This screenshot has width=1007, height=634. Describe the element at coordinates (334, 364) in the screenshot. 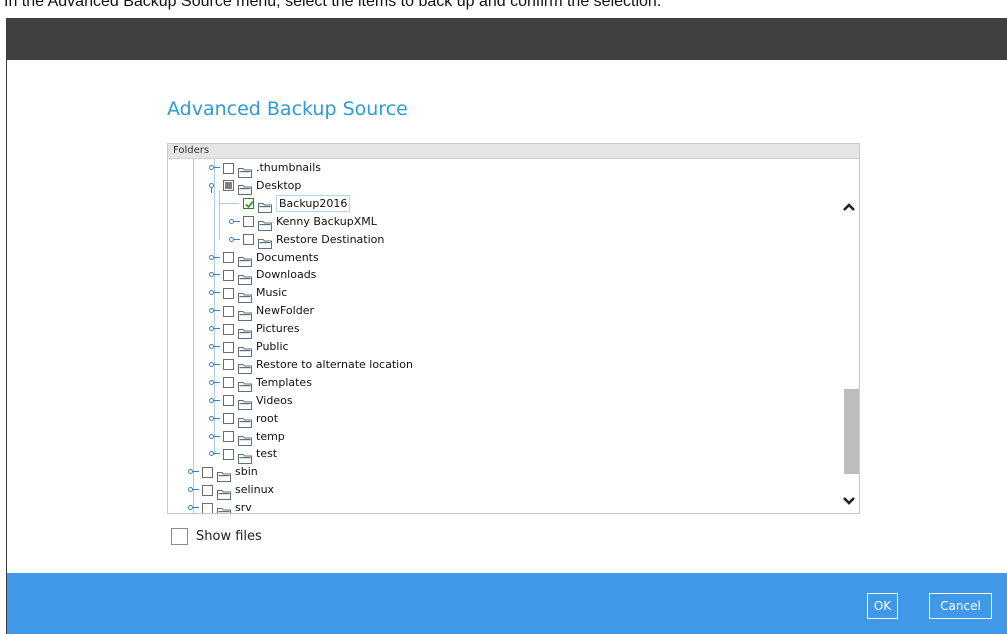

I see `tree-node-label: Restore to alternate location` at that location.